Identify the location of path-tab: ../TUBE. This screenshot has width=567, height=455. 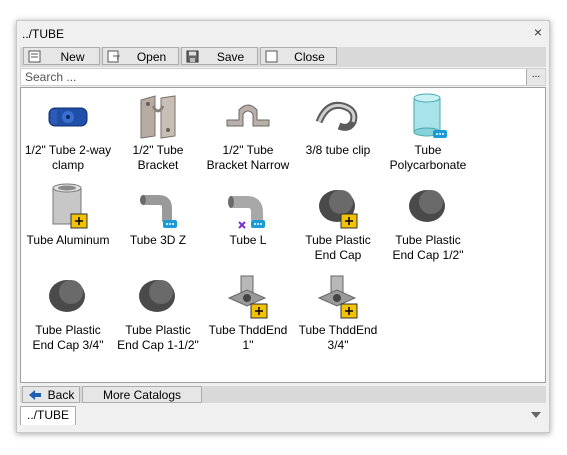
(48, 415).